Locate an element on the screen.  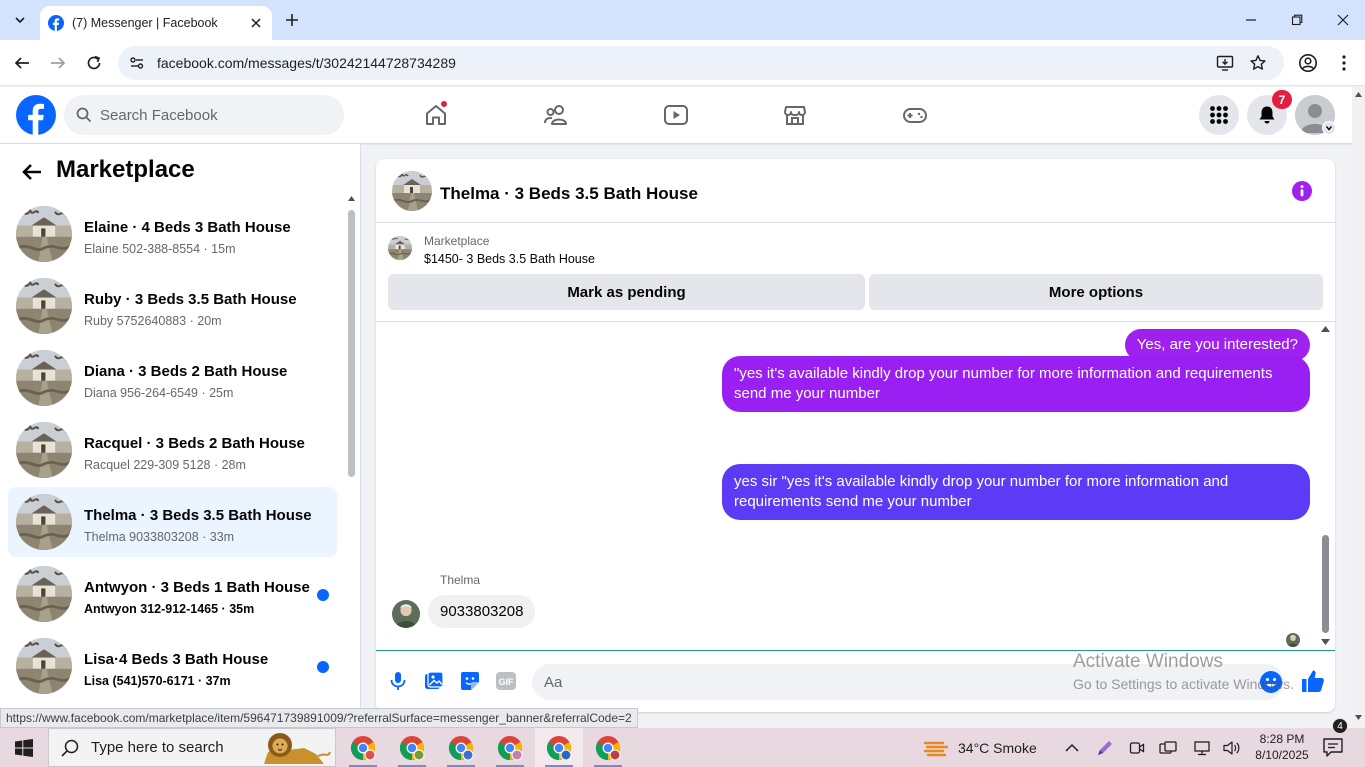
nav-video is located at coordinates (676, 115).